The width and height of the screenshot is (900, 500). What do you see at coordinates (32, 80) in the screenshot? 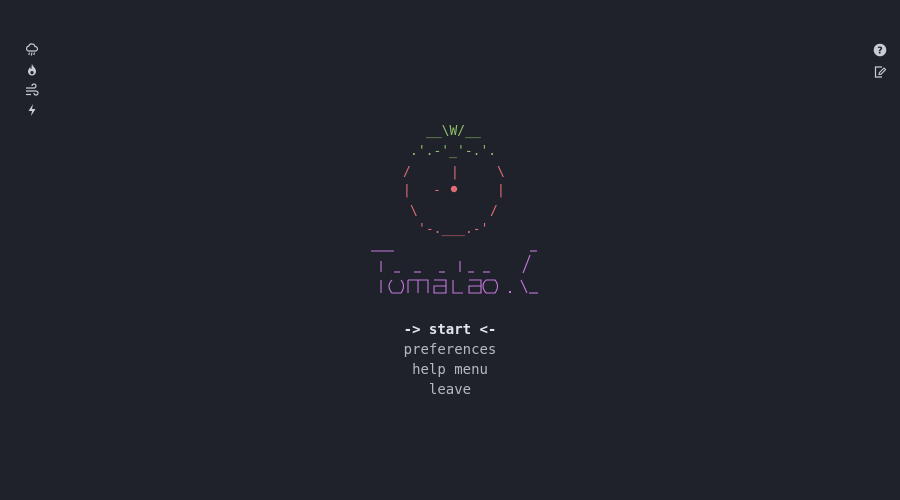
I see `left-toolbar` at bounding box center [32, 80].